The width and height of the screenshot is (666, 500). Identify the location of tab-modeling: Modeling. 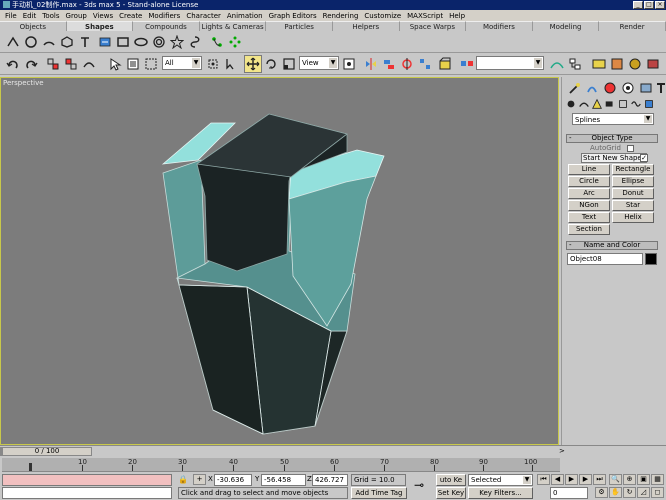
(566, 26).